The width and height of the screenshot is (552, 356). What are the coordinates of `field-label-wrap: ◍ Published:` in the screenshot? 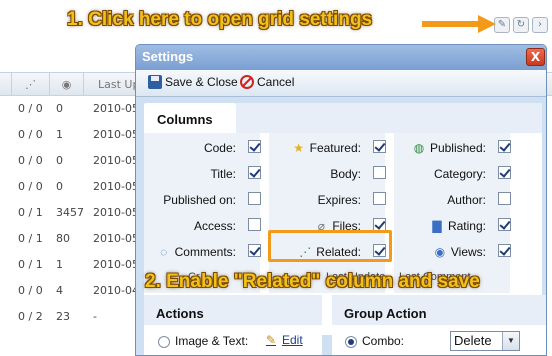 It's located at (449, 148).